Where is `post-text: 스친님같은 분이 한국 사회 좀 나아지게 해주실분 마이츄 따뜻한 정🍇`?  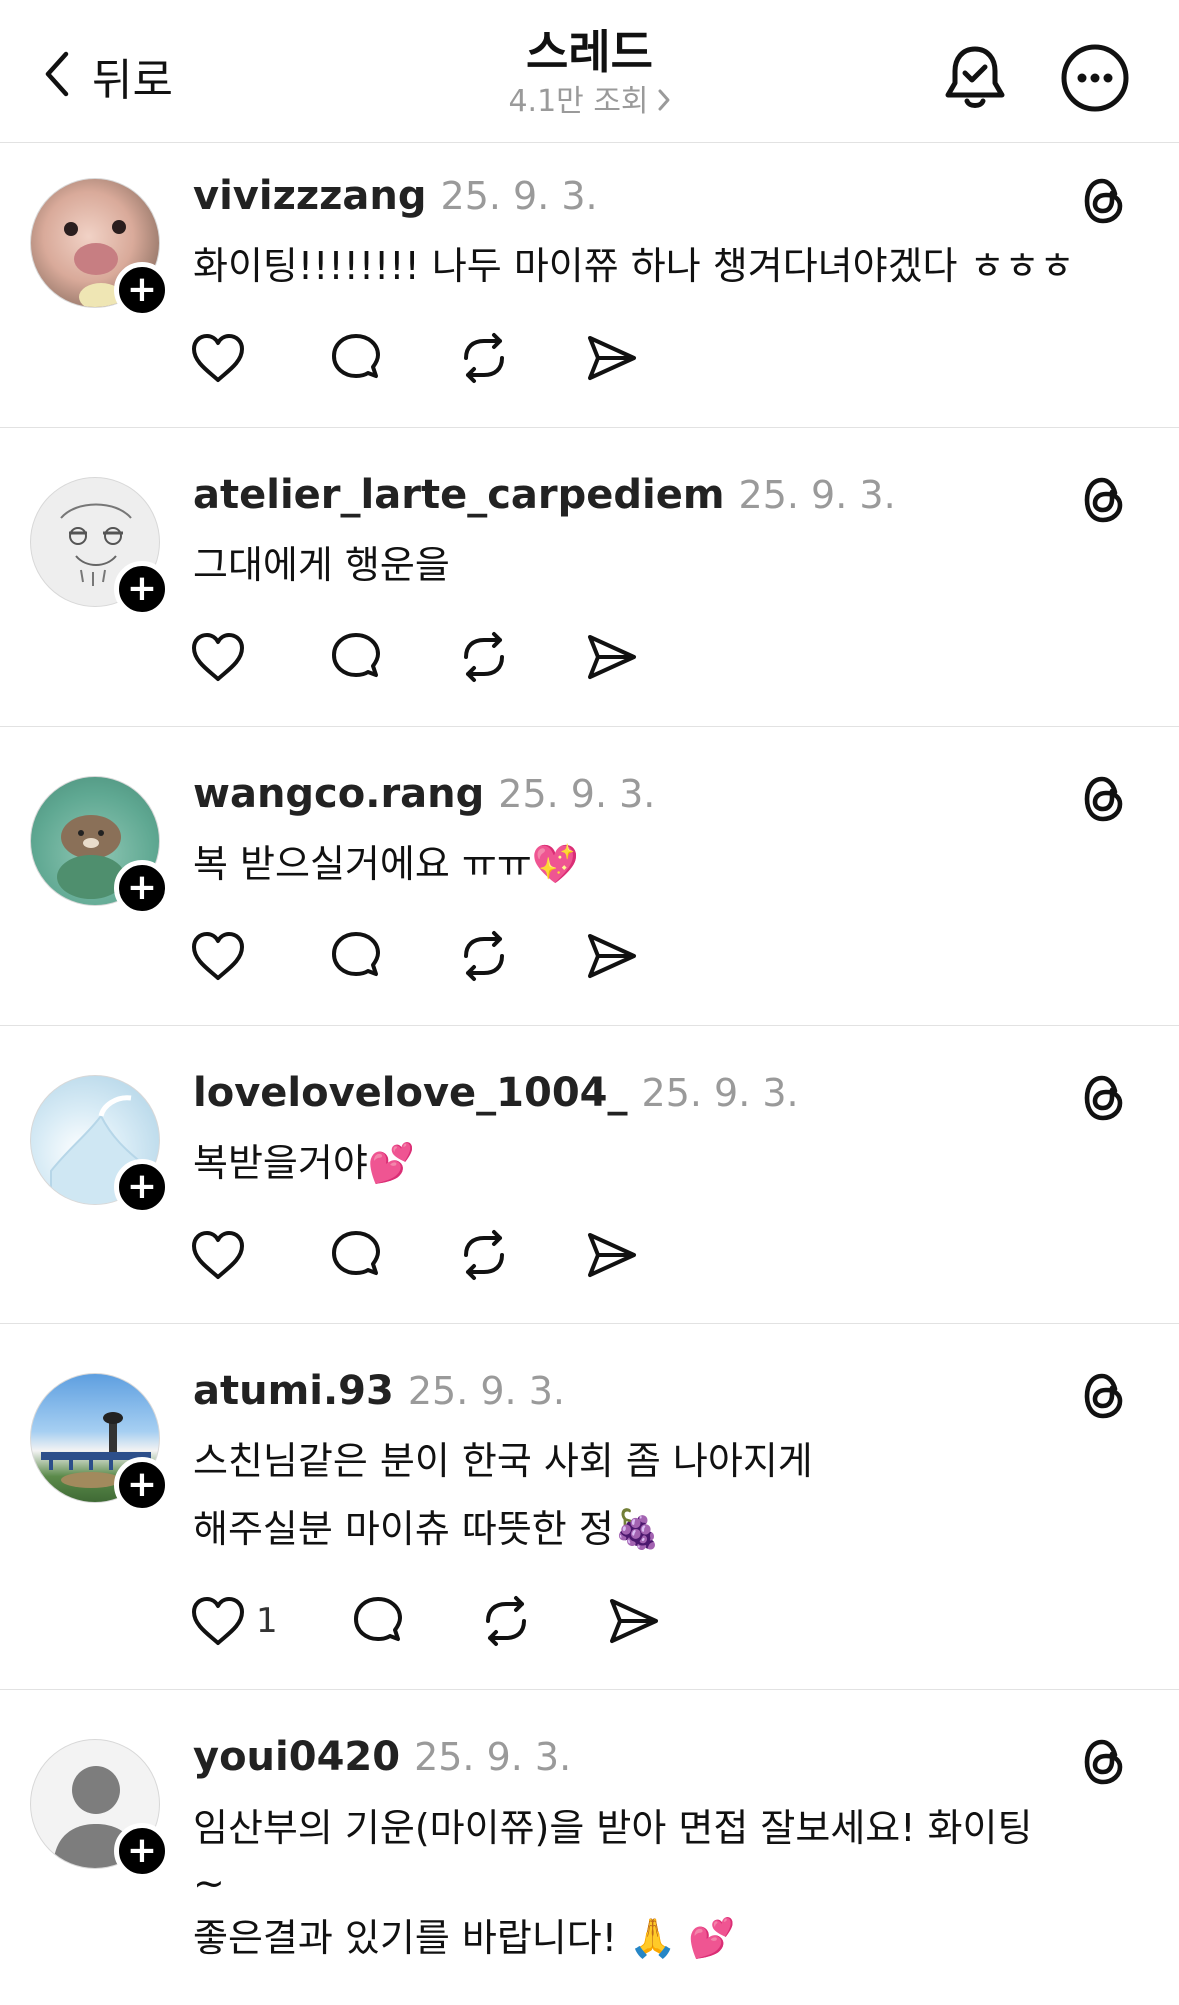
post-text: 스친님같은 분이 한국 사회 좀 나아지게 해주실분 마이츄 따뜻한 정🍇 is located at coordinates (668, 1495).